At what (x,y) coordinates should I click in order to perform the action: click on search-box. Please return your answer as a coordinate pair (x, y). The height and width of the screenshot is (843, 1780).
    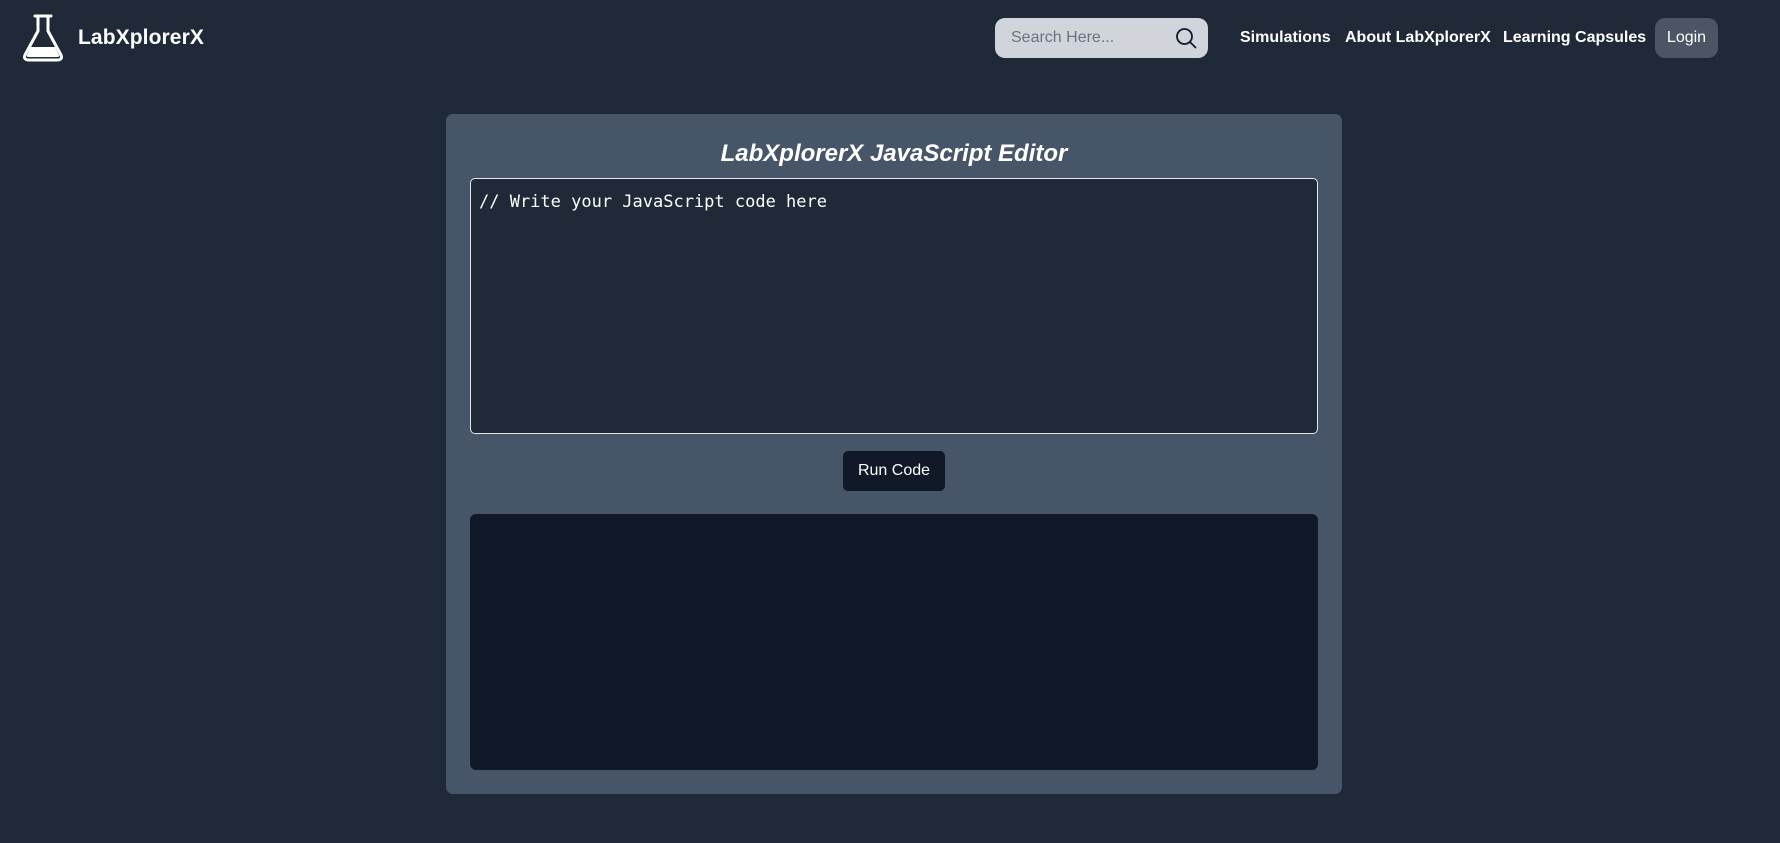
    Looking at the image, I should click on (1101, 38).